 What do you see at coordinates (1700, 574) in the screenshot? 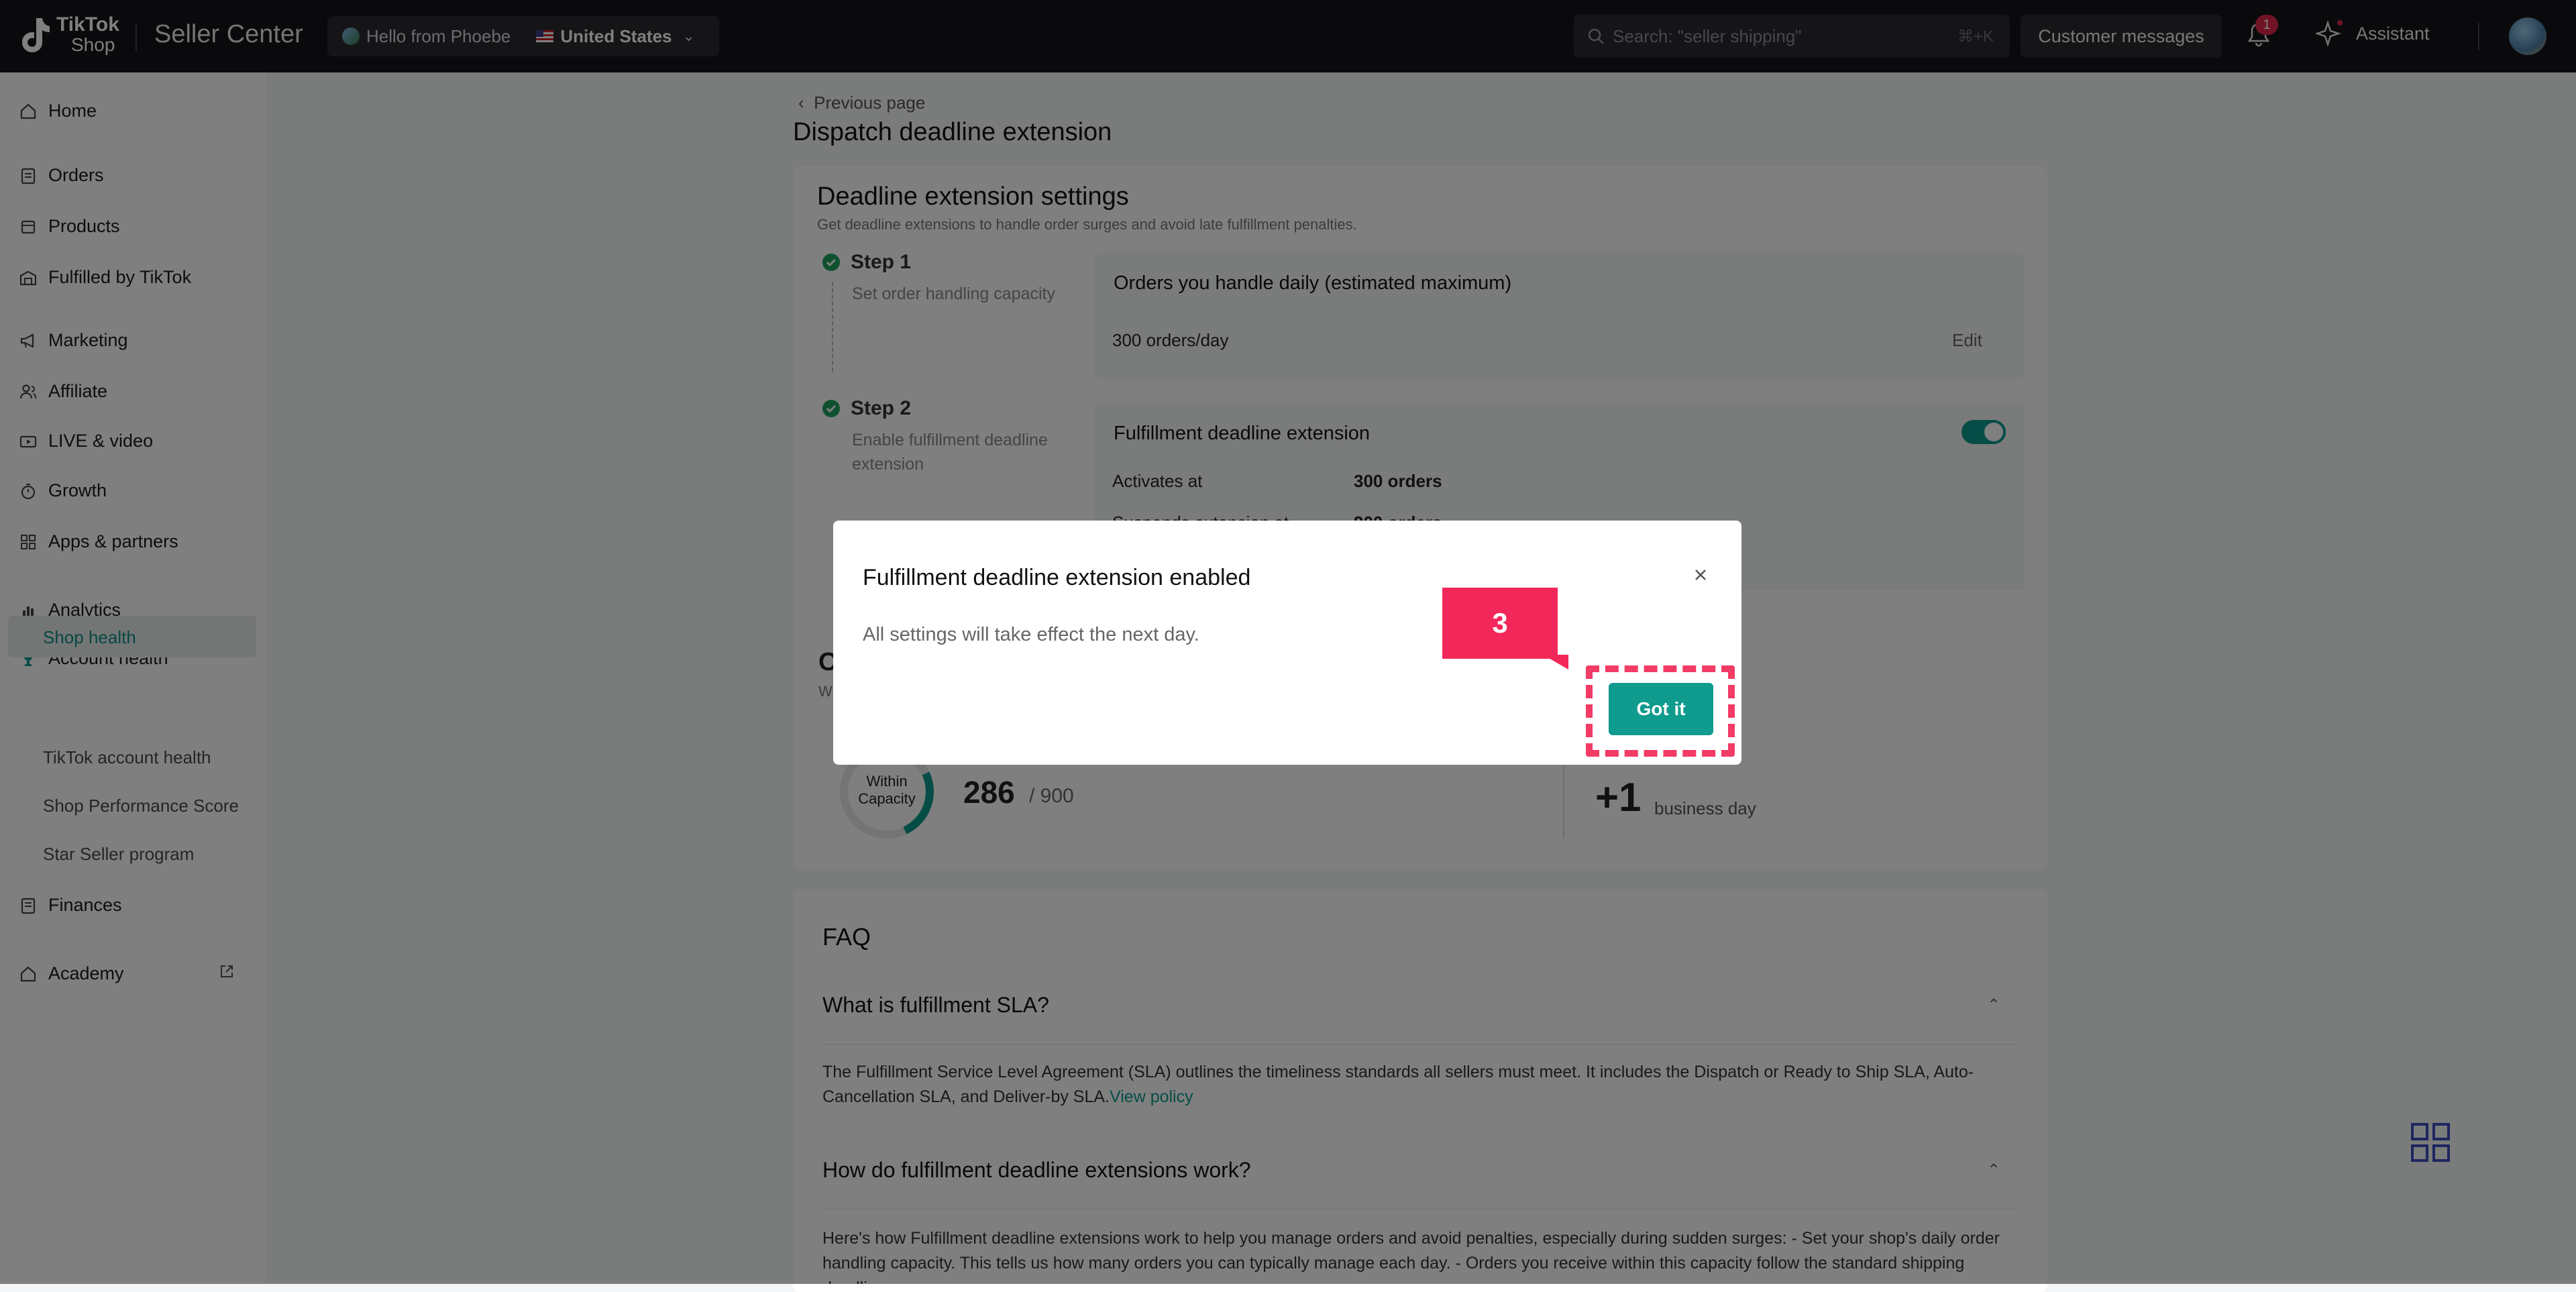
I see `close-icon` at bounding box center [1700, 574].